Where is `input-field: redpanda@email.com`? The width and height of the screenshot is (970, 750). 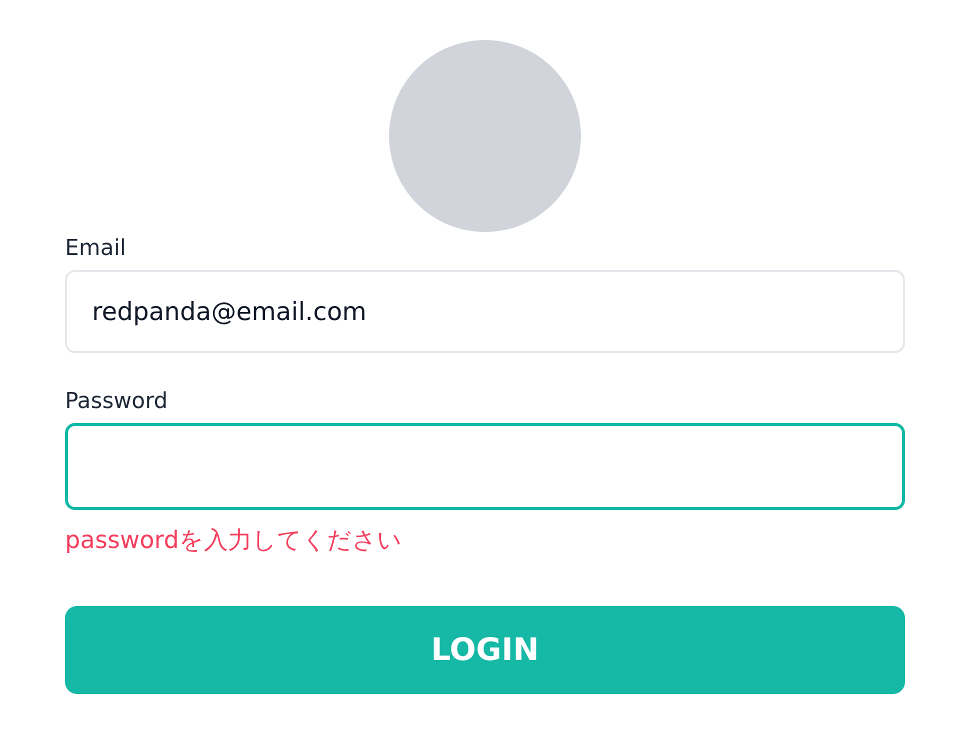 input-field: redpanda@email.com is located at coordinates (485, 311).